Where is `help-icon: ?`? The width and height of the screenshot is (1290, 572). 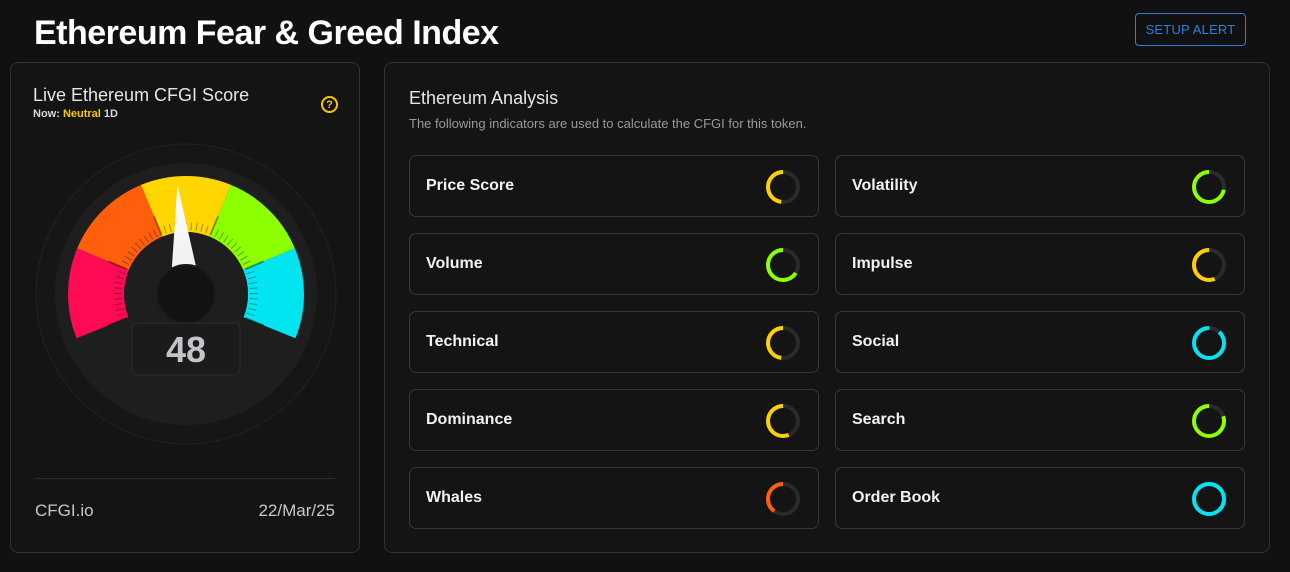
help-icon: ? is located at coordinates (329, 104).